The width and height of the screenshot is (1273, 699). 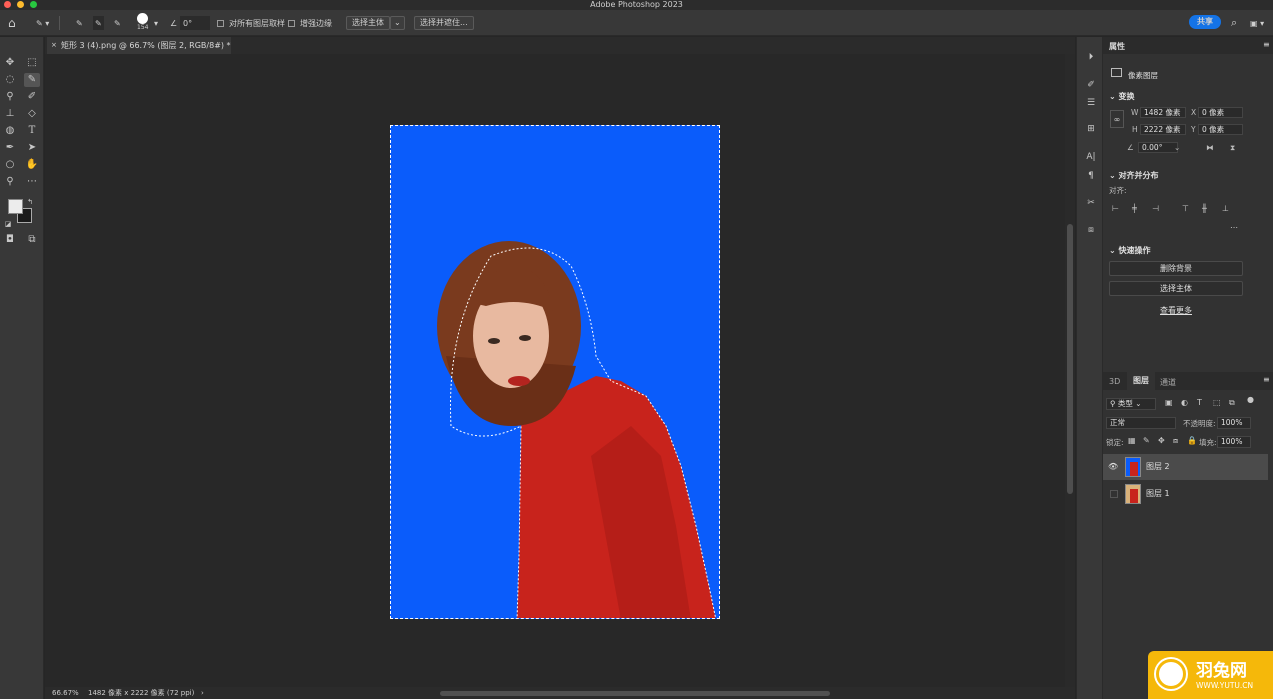 What do you see at coordinates (12, 23) in the screenshot?
I see `home-icon: ⌂` at bounding box center [12, 23].